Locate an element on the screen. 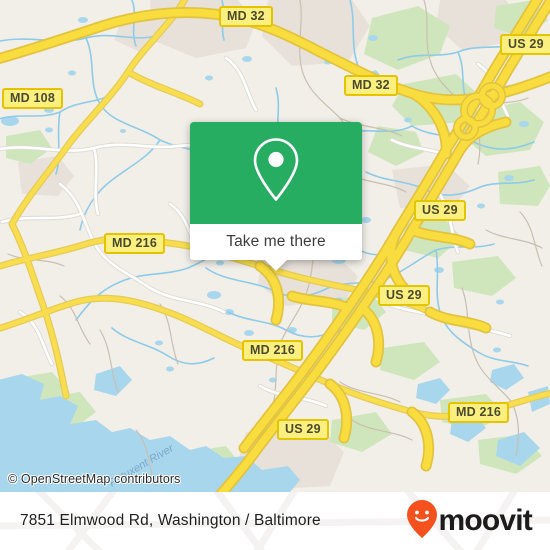 The width and height of the screenshot is (550, 550). moovit-smiley-pin-icon is located at coordinates (422, 521).